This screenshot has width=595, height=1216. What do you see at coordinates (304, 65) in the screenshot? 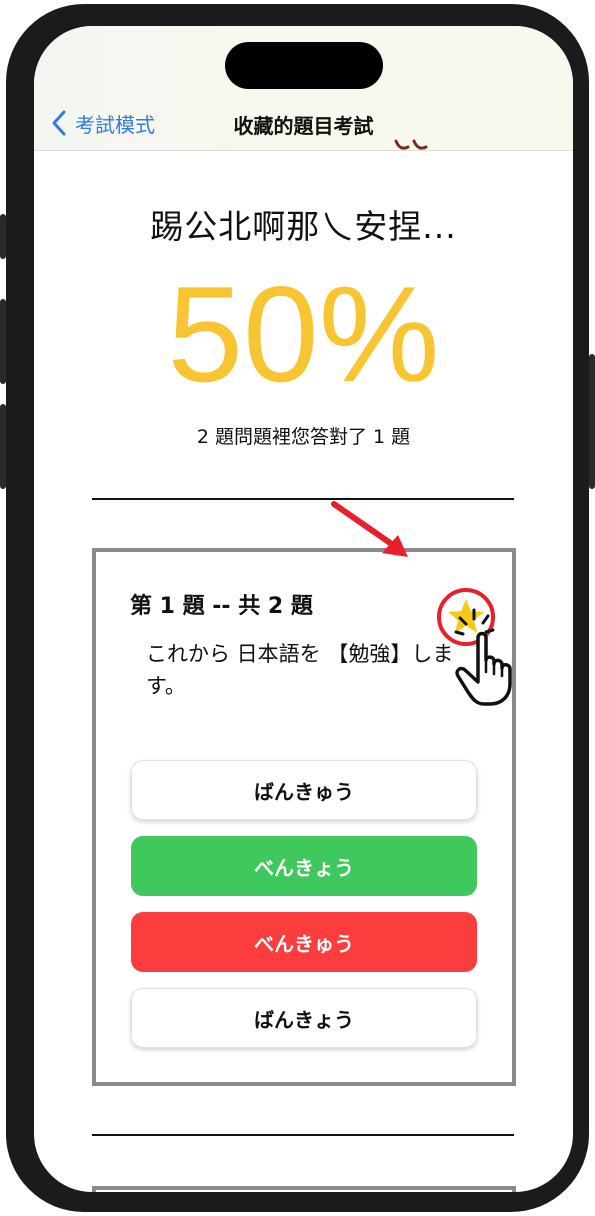
I see `dynamic-island` at bounding box center [304, 65].